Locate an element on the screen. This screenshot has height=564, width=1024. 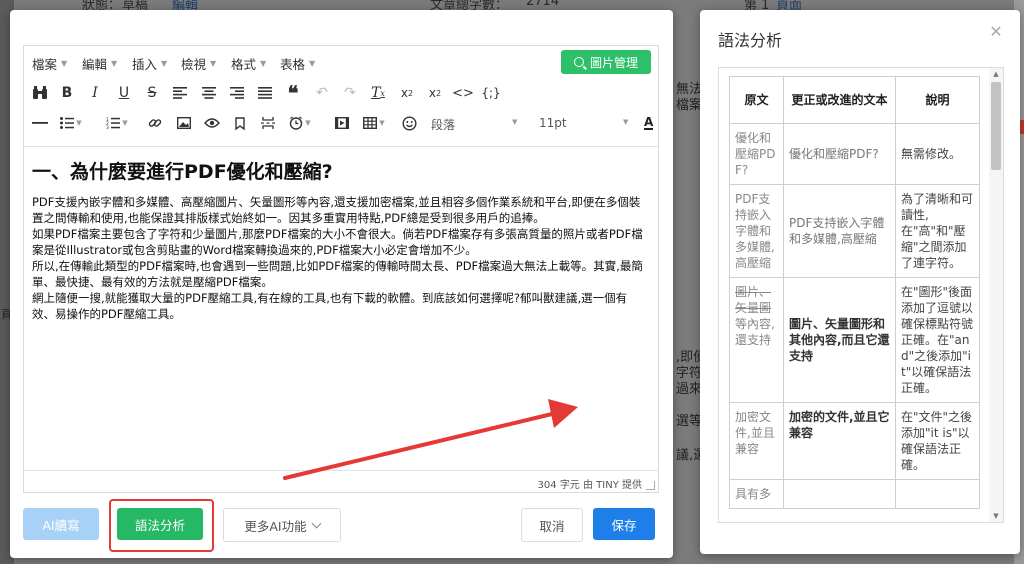
arrow-head is located at coordinates (563, 413).